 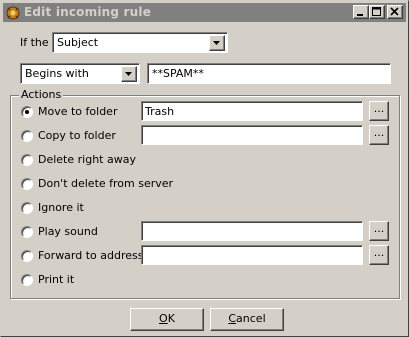 What do you see at coordinates (68, 231) in the screenshot?
I see `radio-label-sound: Play sound` at bounding box center [68, 231].